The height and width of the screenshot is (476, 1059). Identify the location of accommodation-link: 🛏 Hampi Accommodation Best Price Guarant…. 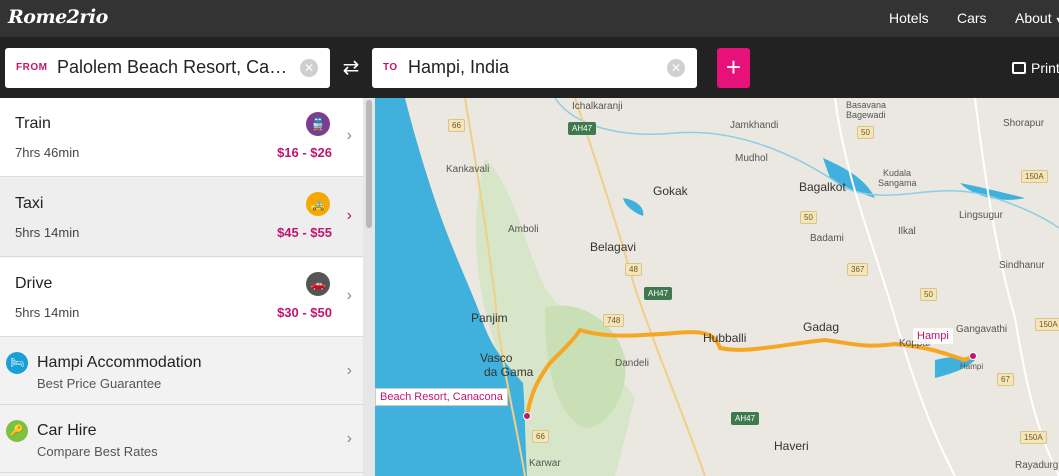
(181, 371).